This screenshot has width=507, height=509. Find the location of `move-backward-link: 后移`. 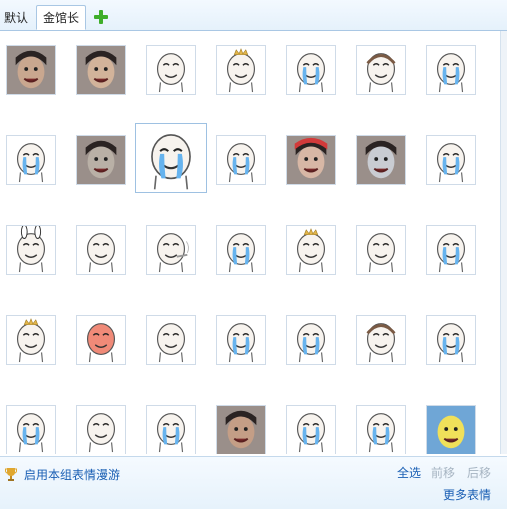

move-backward-link: 后移 is located at coordinates (479, 472).